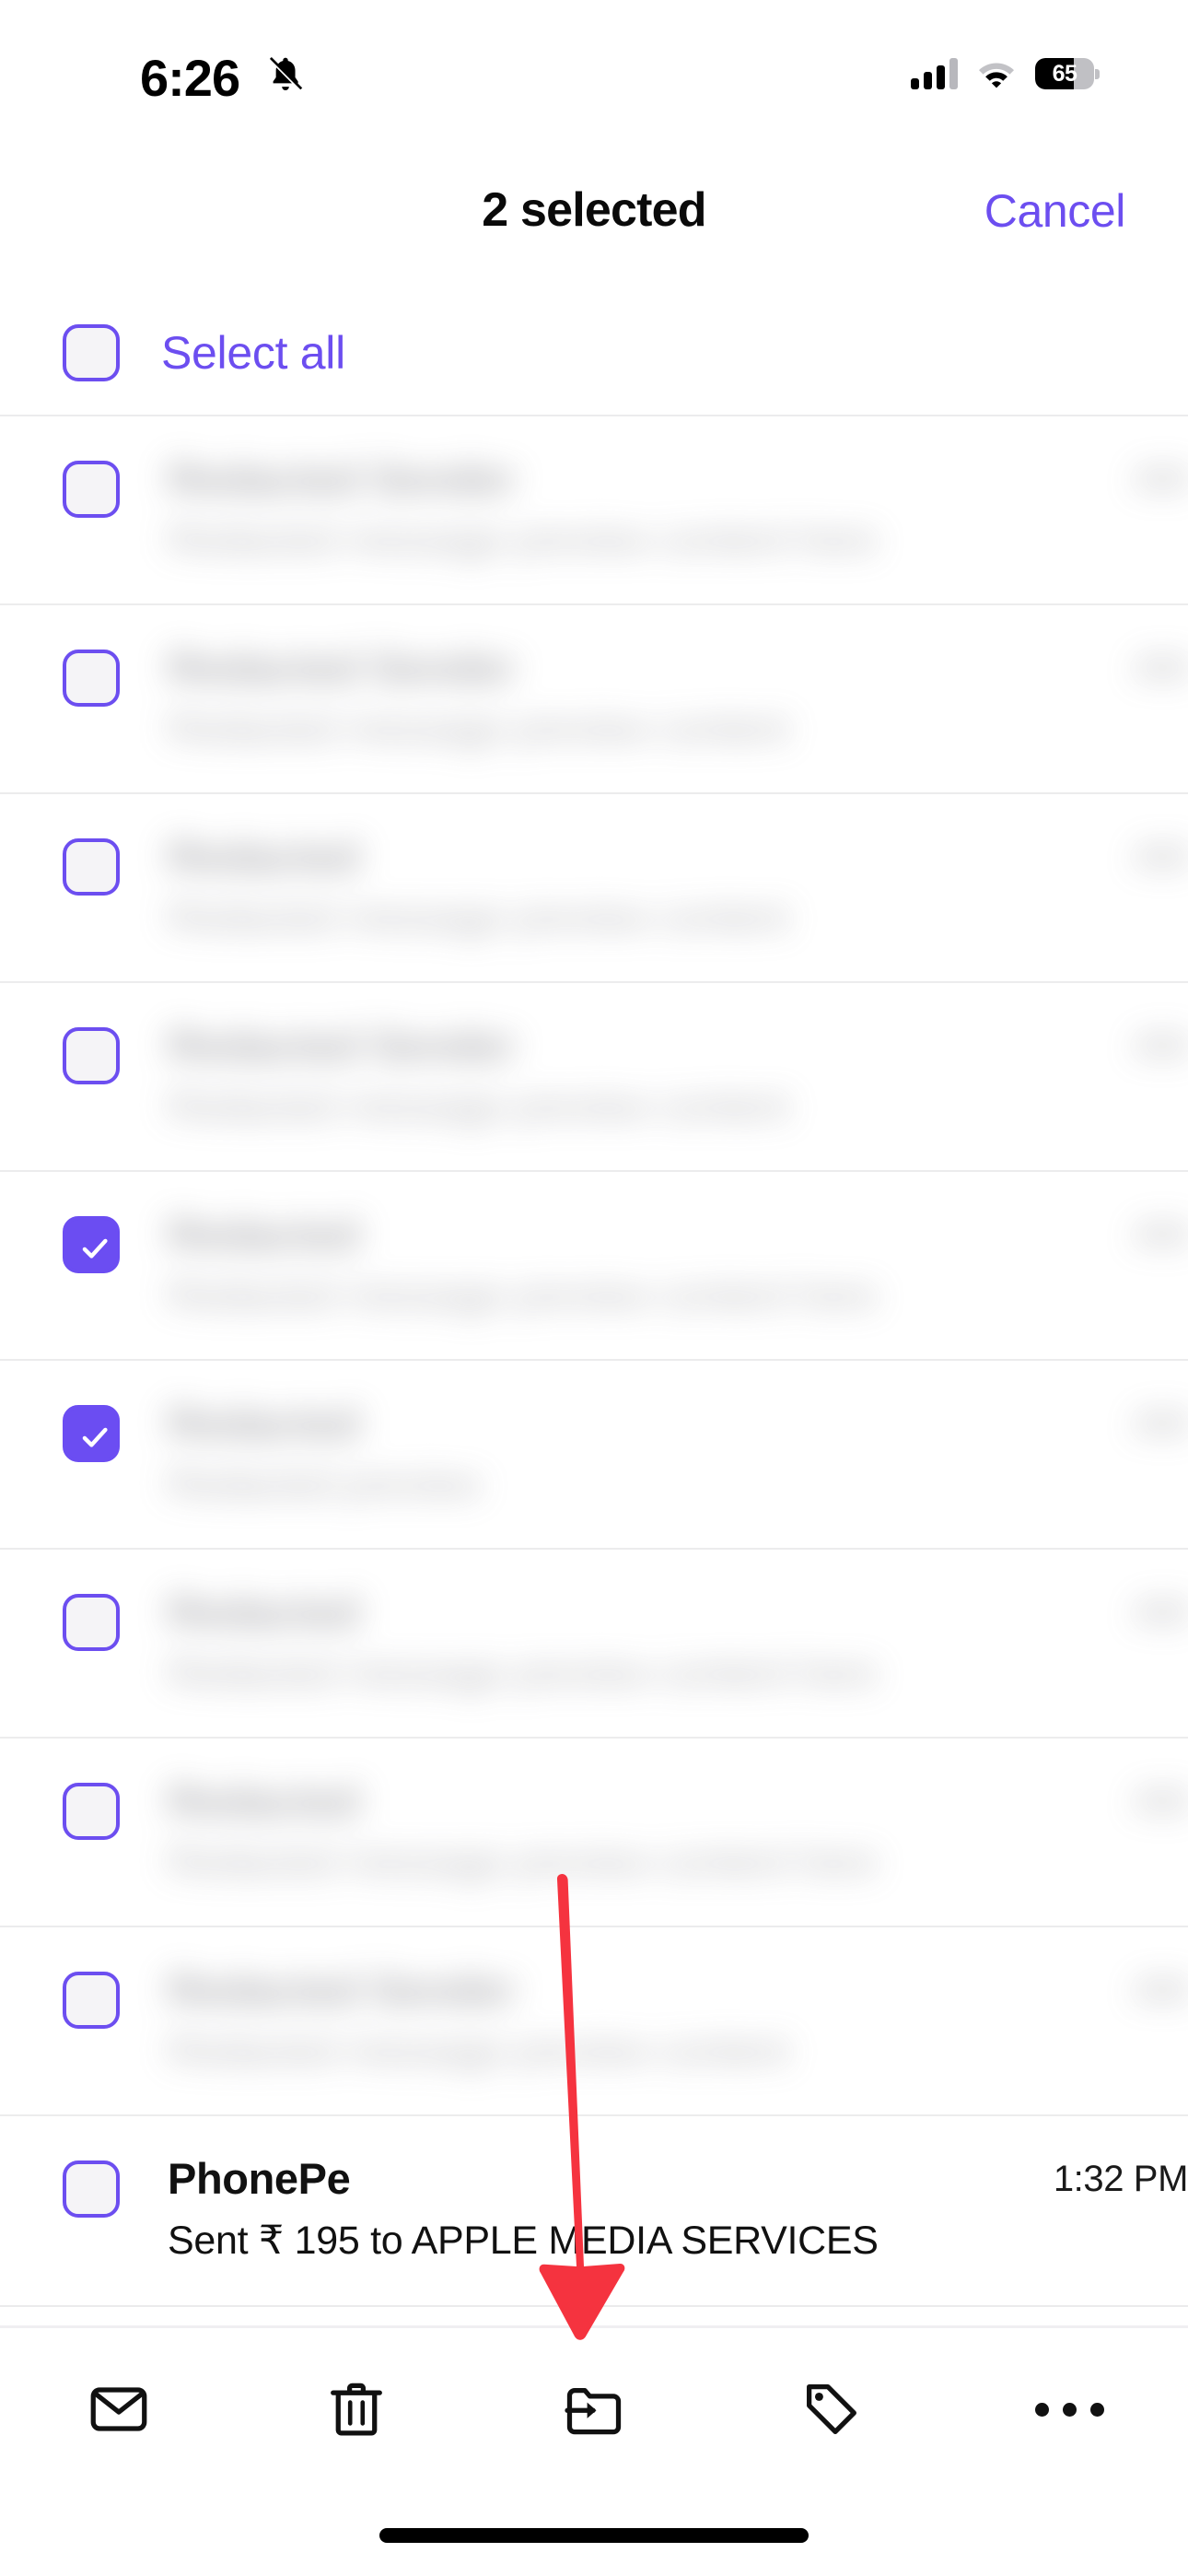 The height and width of the screenshot is (2576, 1188). What do you see at coordinates (678, 2179) in the screenshot?
I see `email-sender-line: PhonePe 1:32 PM` at bounding box center [678, 2179].